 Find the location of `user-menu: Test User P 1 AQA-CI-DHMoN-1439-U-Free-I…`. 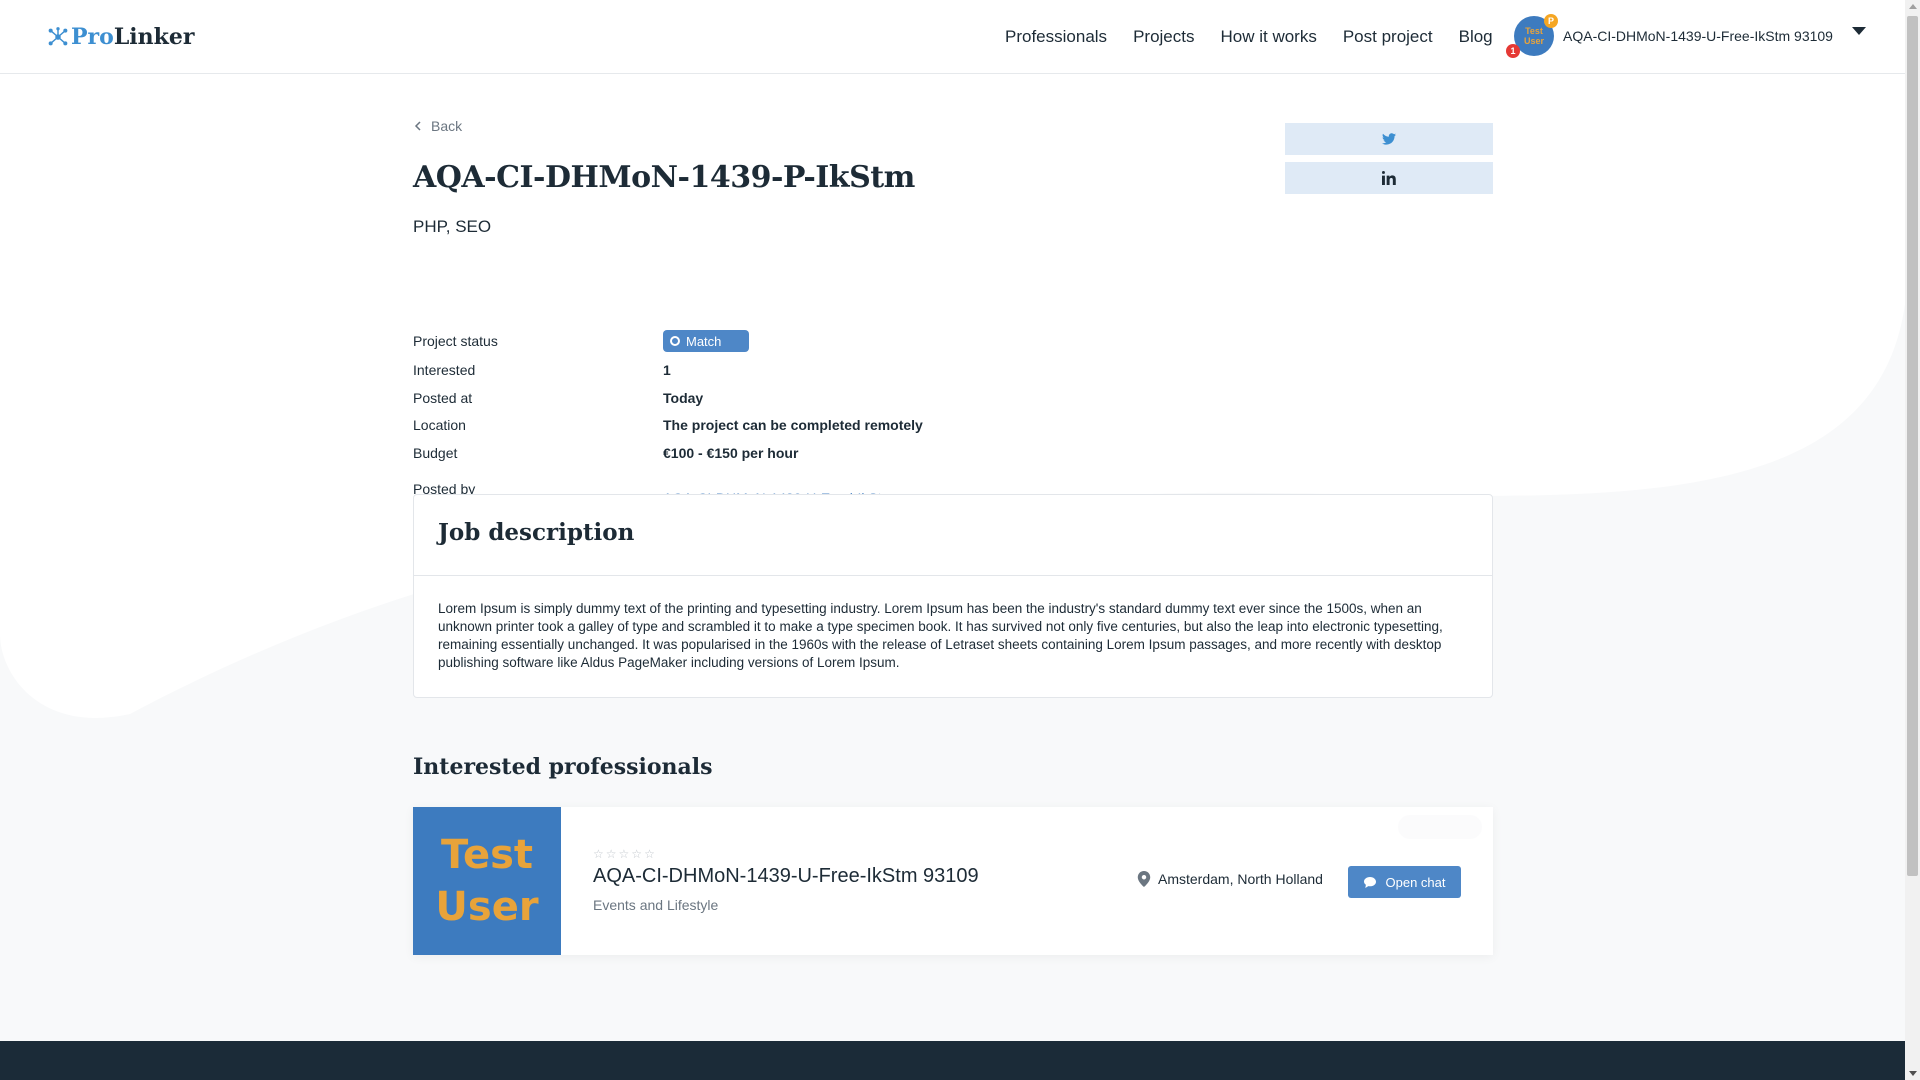

user-menu: Test User P 1 AQA-CI-DHMoN-1439-U-Free-I… is located at coordinates (1686, 36).